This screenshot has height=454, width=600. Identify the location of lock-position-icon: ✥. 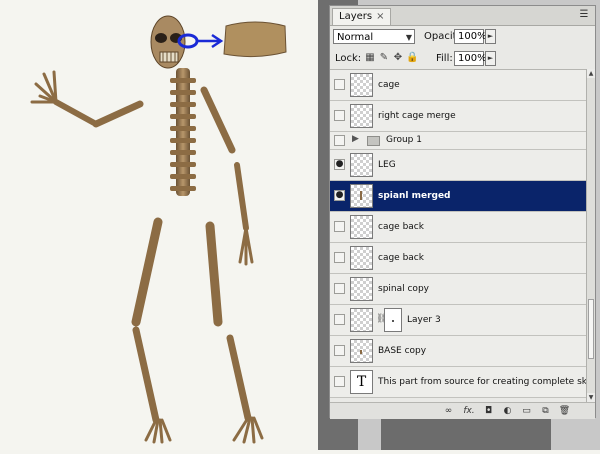
(398, 58).